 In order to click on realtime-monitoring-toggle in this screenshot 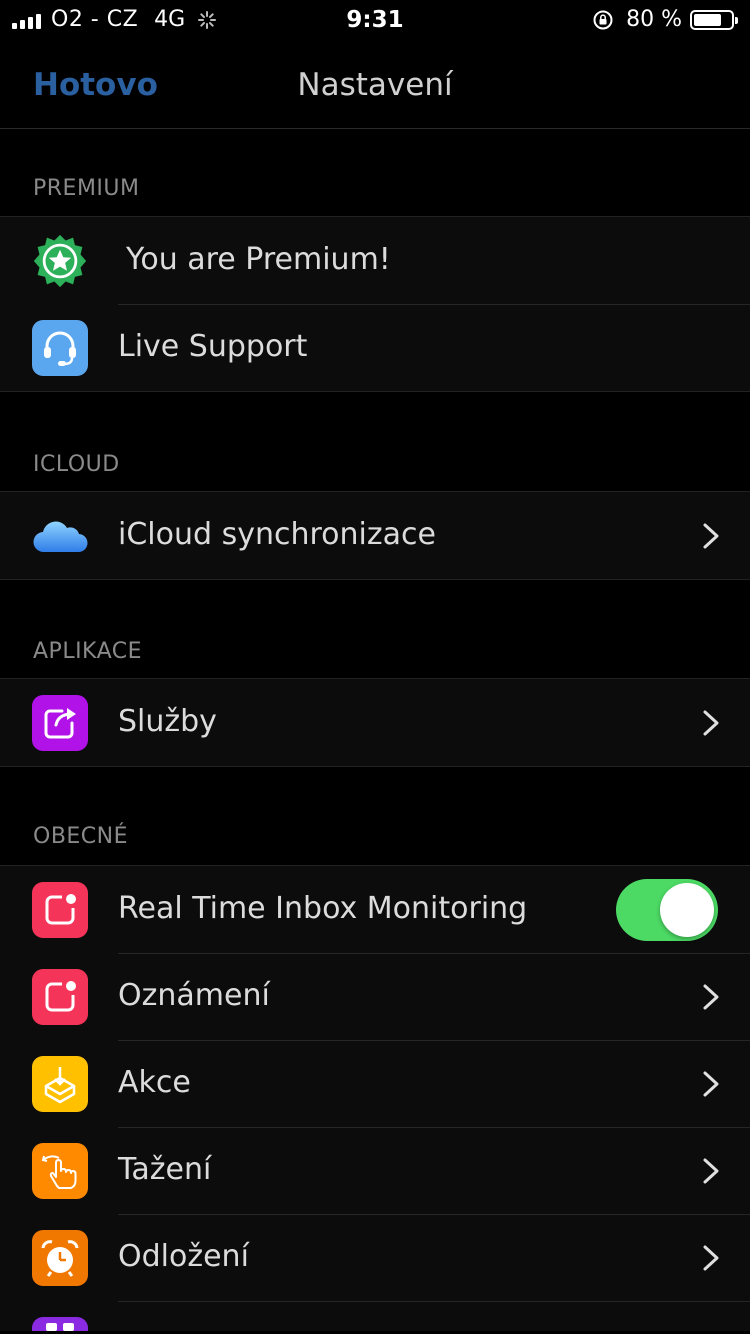, I will do `click(667, 910)`.